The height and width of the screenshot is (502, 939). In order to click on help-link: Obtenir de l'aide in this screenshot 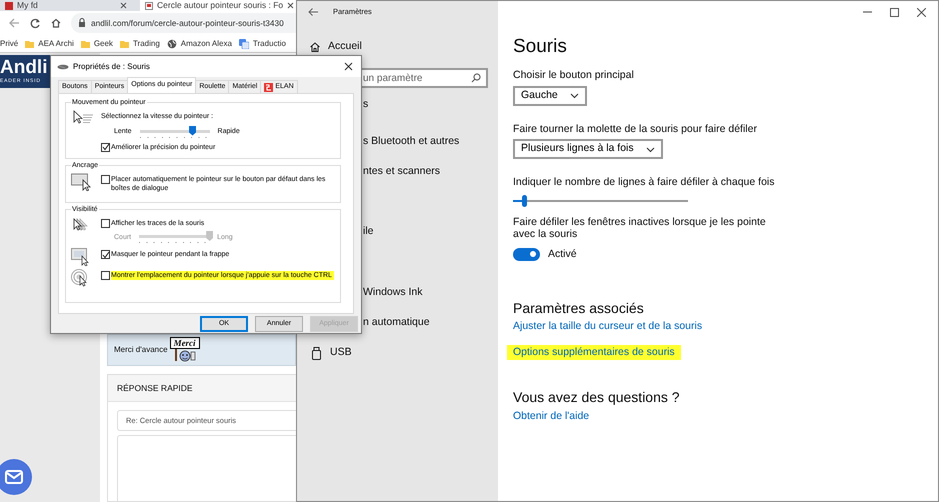, I will do `click(551, 416)`.